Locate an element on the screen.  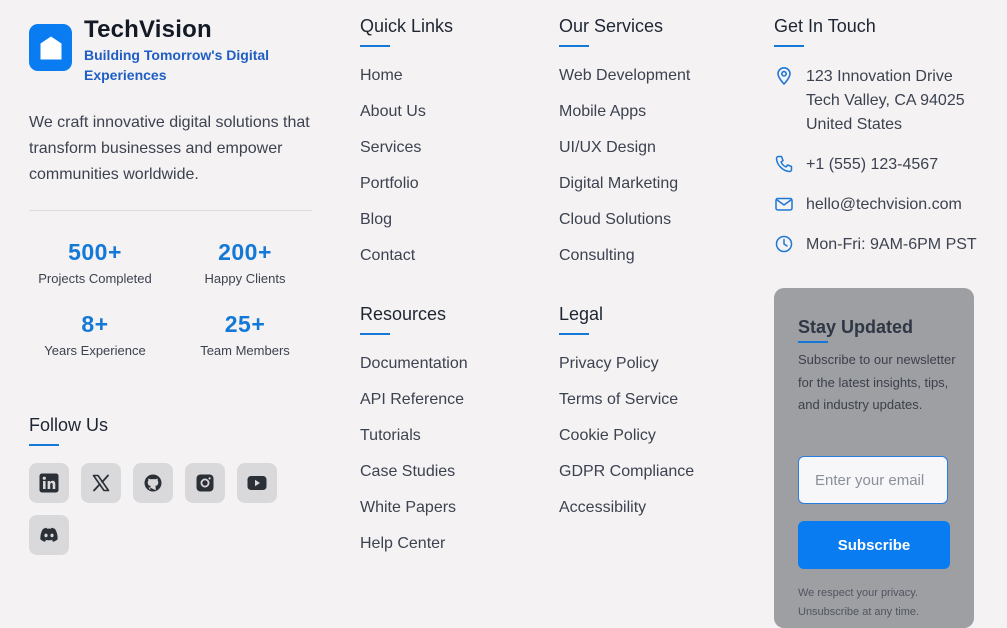
github-button is located at coordinates (153, 483).